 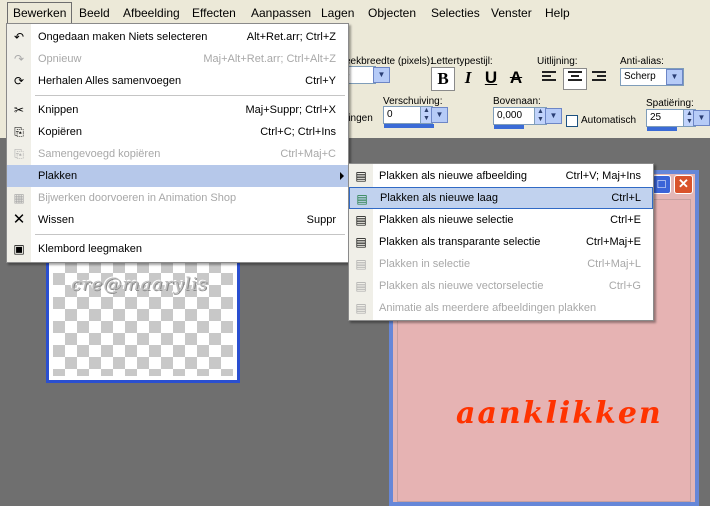 I want to click on undo-icon: ↶, so click(x=19, y=37).